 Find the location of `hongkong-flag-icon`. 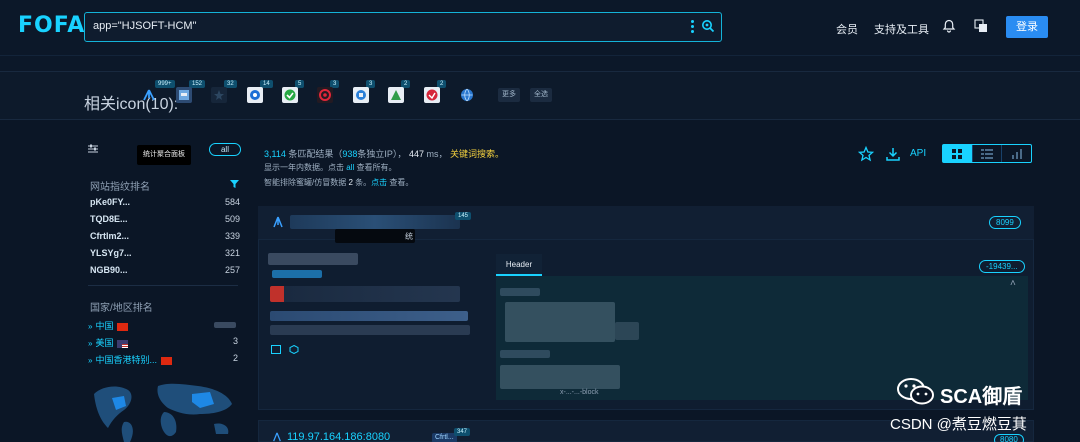

hongkong-flag-icon is located at coordinates (166, 360).